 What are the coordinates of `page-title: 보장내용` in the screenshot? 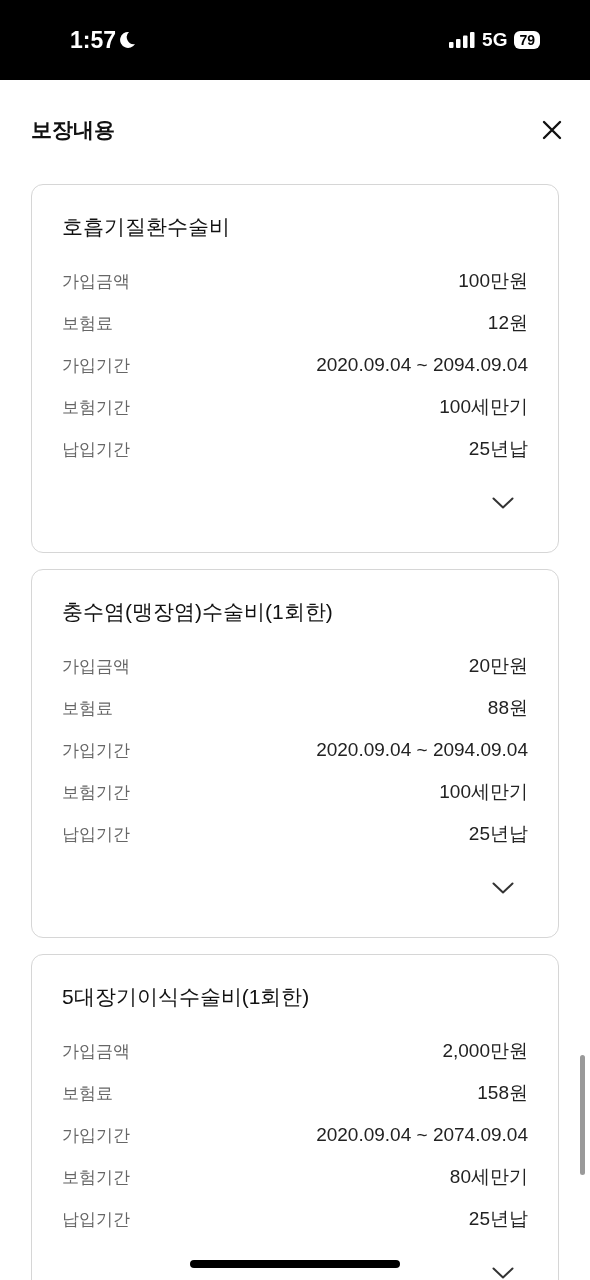 It's located at (73, 130).